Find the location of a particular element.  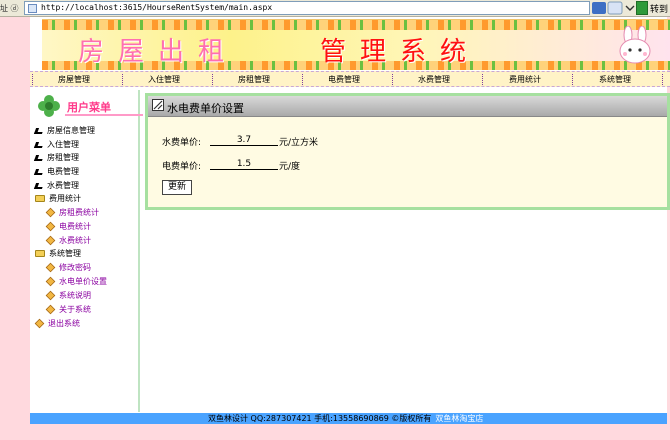

sidebar-item-electric-stats: 电费统计 is located at coordinates (68, 226).